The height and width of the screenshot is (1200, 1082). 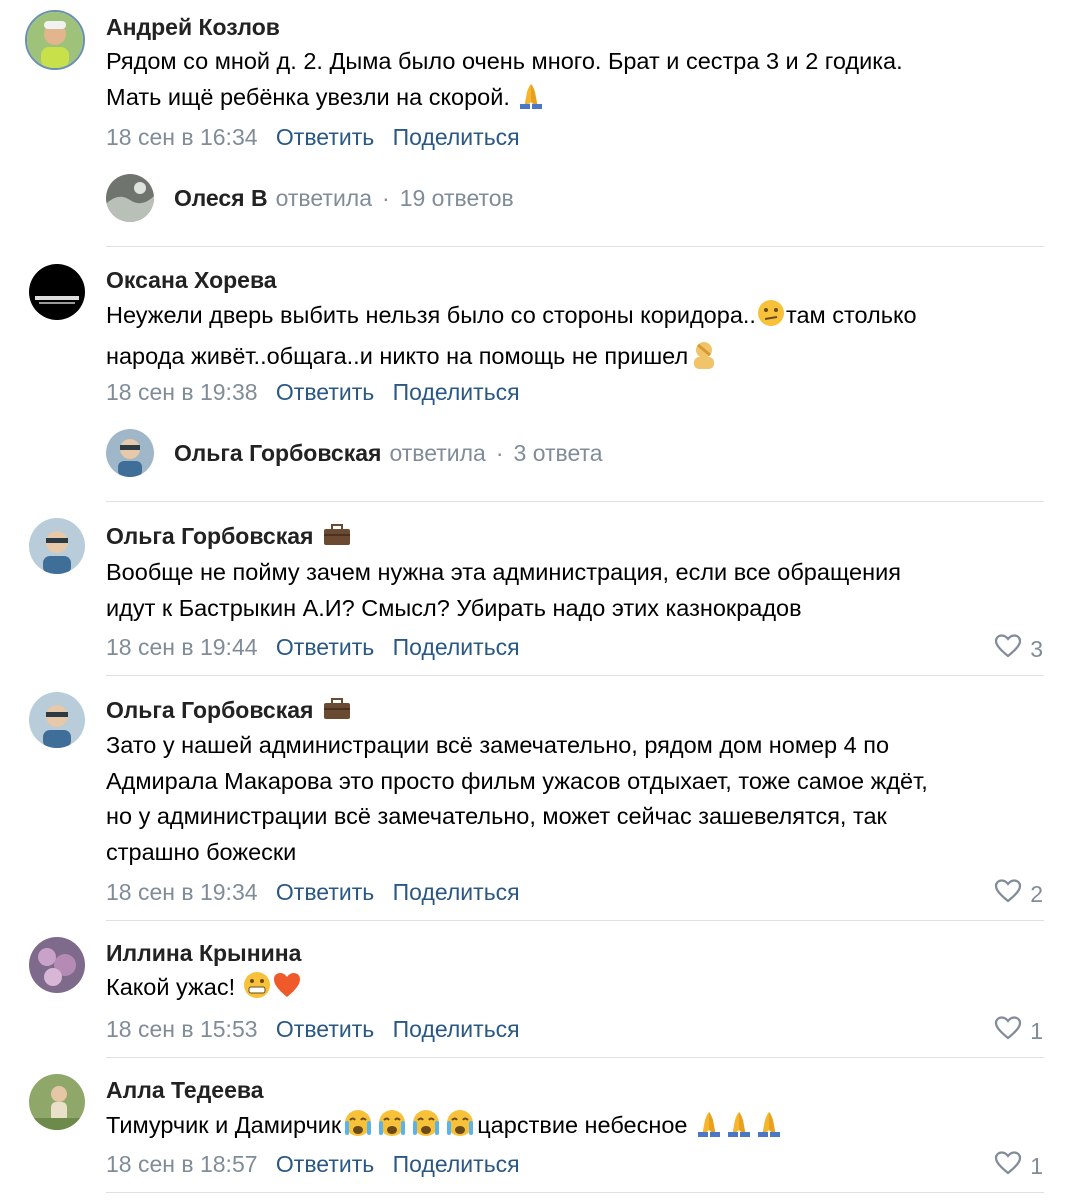 I want to click on comment-meta: 18 сен в 19:44 Ответить Поделиться, so click(x=313, y=647).